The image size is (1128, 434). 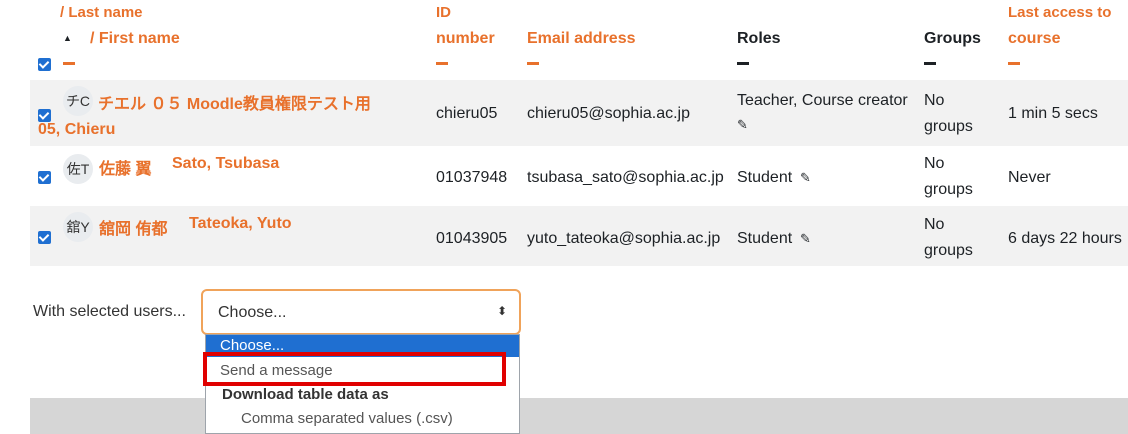 I want to click on select-all-checkbox, so click(x=44, y=64).